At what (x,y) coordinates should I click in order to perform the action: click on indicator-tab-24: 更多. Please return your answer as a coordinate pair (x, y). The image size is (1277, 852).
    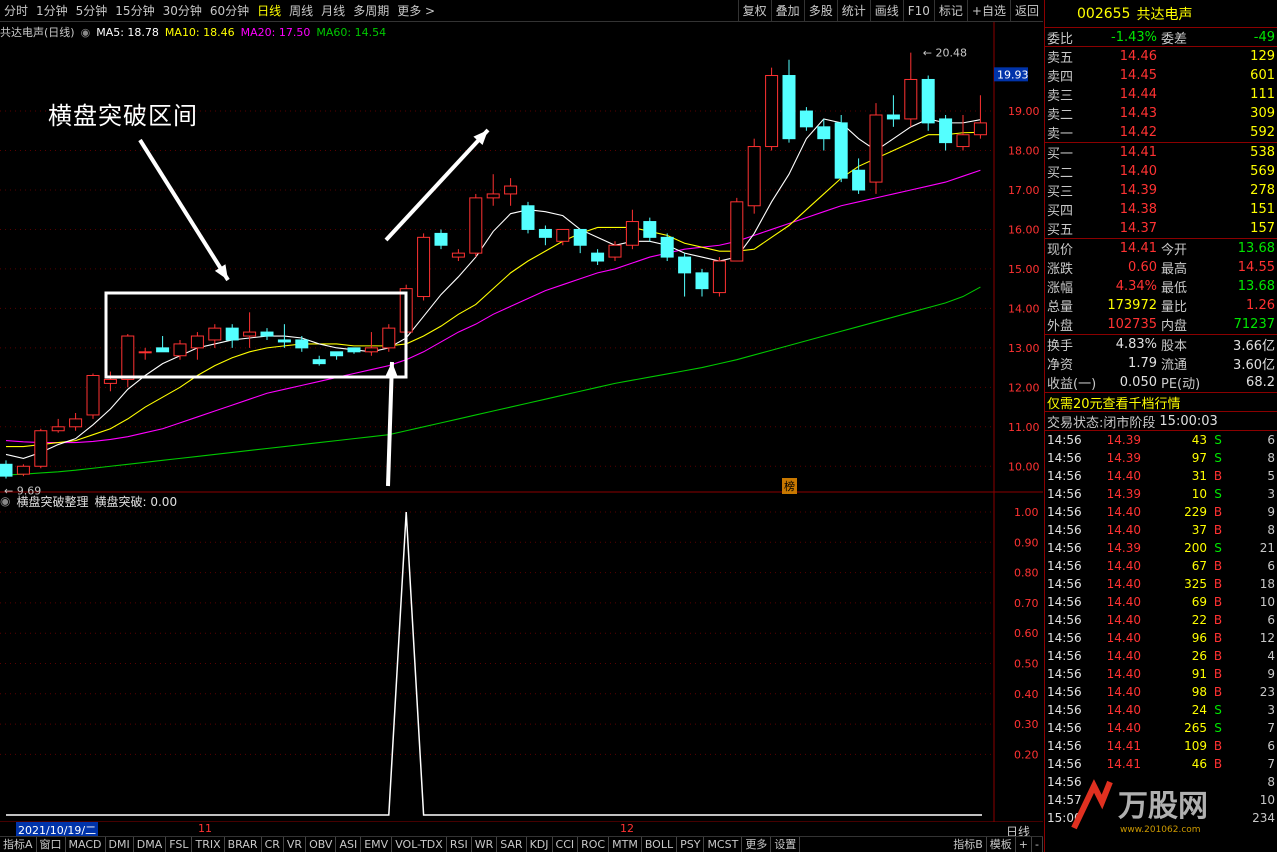
    Looking at the image, I should click on (757, 844).